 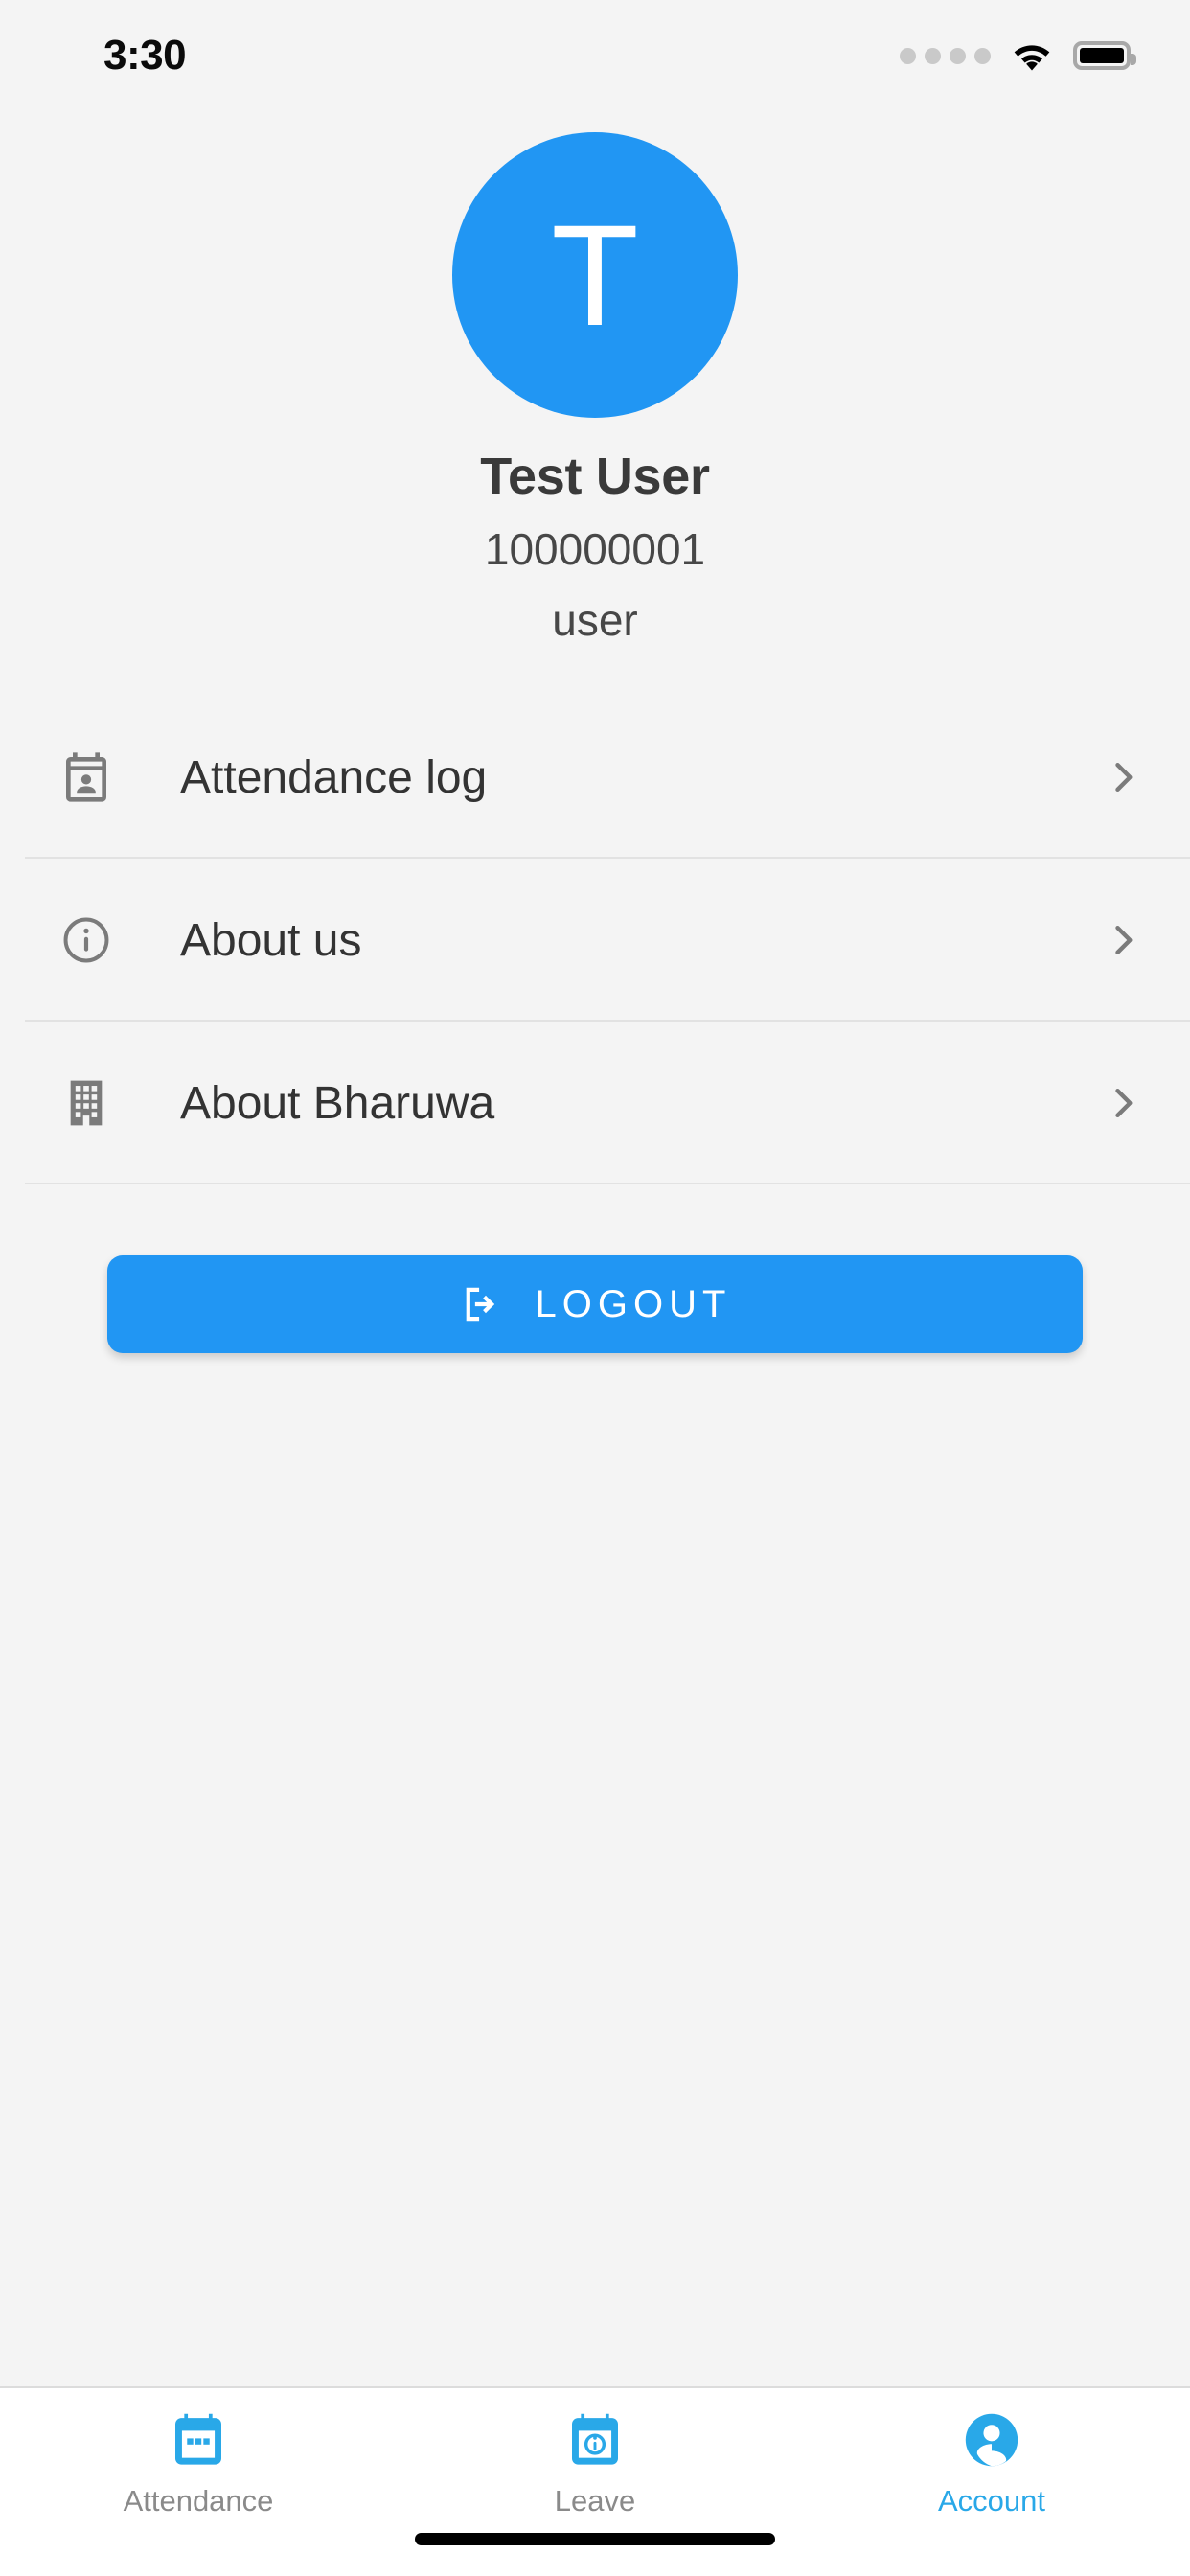 I want to click on tab-label: Attendance, so click(x=199, y=2501).